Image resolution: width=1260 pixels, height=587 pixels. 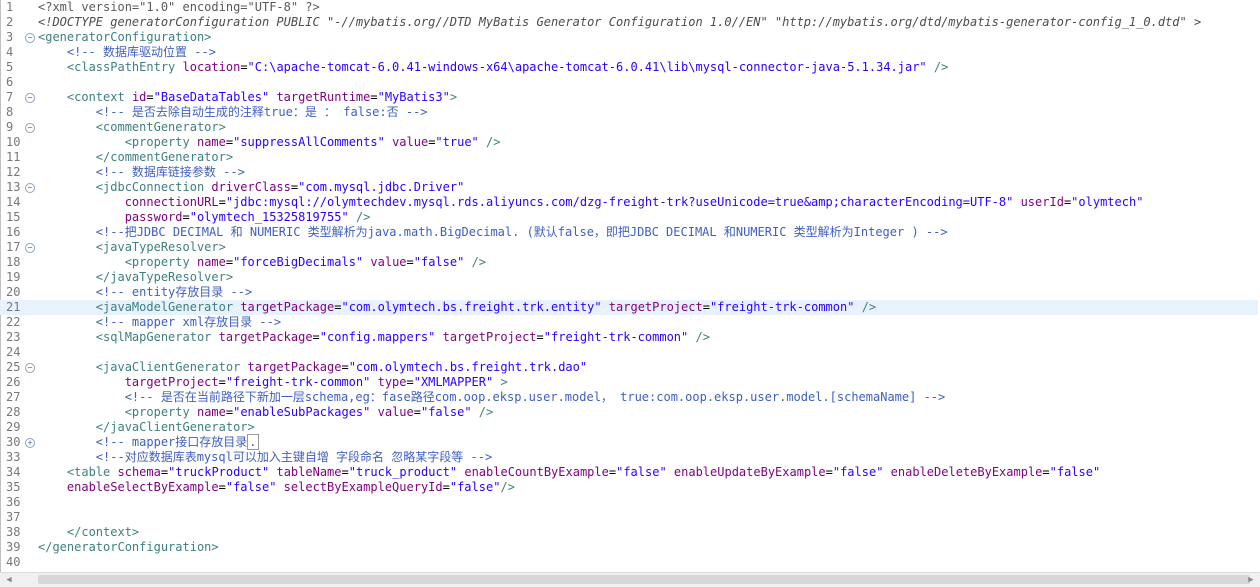 I want to click on code-line: 37, so click(x=629, y=517).